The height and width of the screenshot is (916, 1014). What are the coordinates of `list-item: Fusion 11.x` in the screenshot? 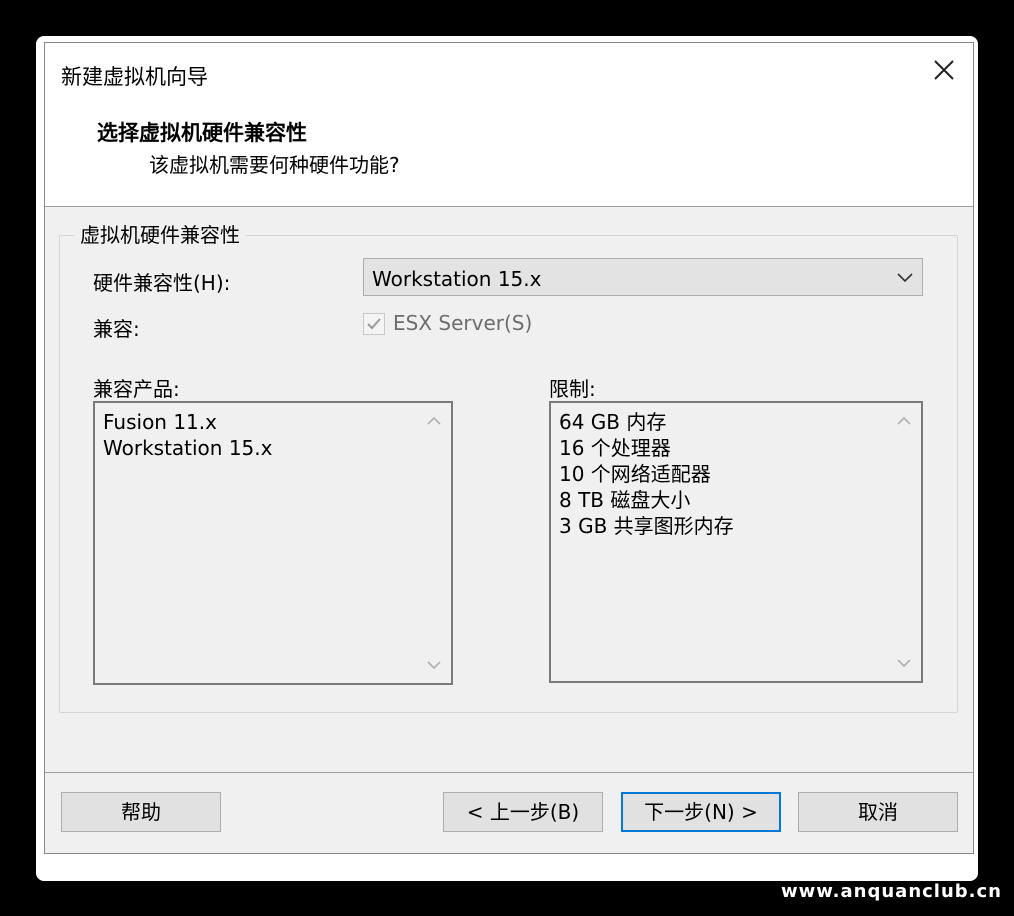 It's located at (187, 422).